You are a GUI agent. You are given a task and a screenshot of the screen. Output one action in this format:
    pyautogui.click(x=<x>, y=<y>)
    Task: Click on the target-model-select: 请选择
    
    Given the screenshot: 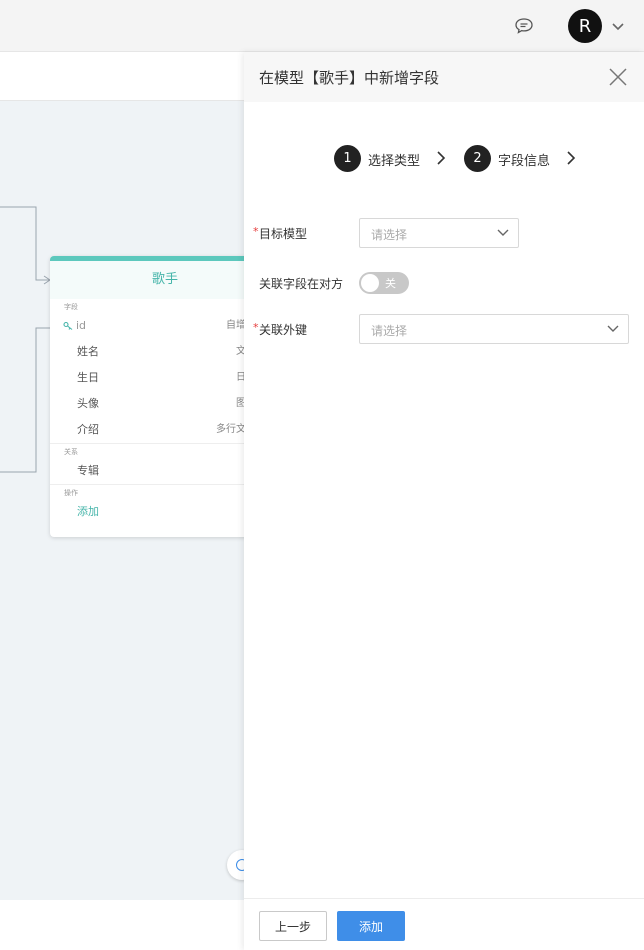 What is the action you would take?
    pyautogui.click(x=439, y=233)
    